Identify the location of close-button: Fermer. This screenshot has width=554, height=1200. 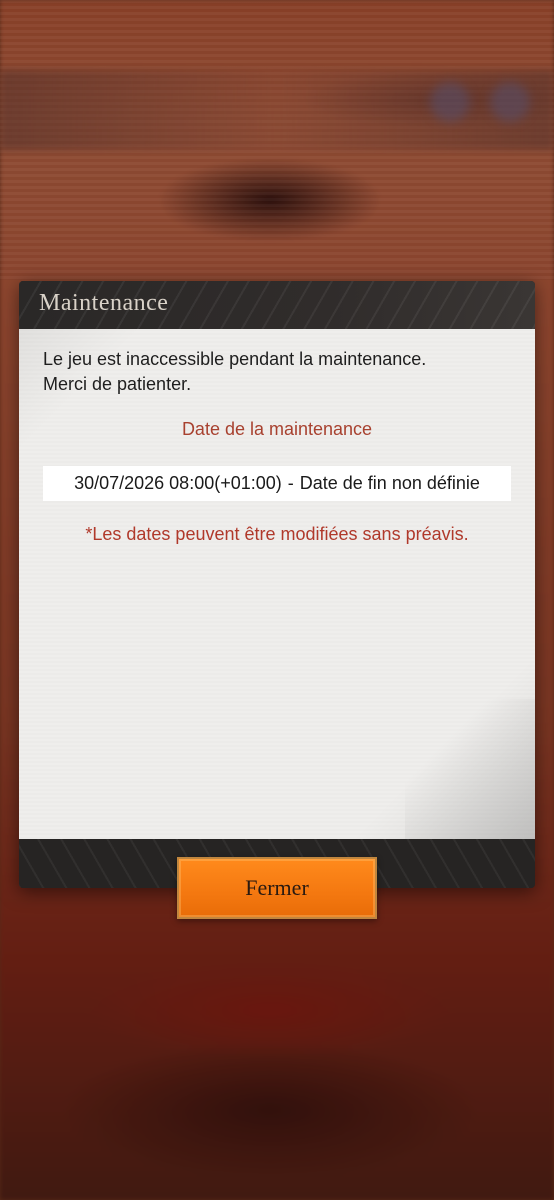
(277, 888).